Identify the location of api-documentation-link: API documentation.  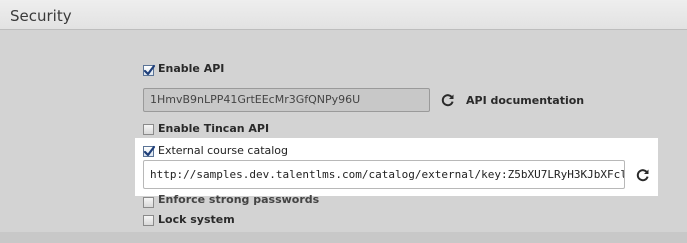
(525, 100).